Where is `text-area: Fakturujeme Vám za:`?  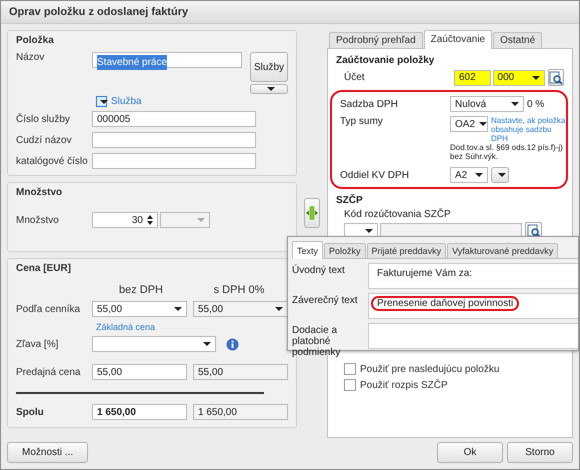 text-area: Fakturujeme Vám za: is located at coordinates (473, 276).